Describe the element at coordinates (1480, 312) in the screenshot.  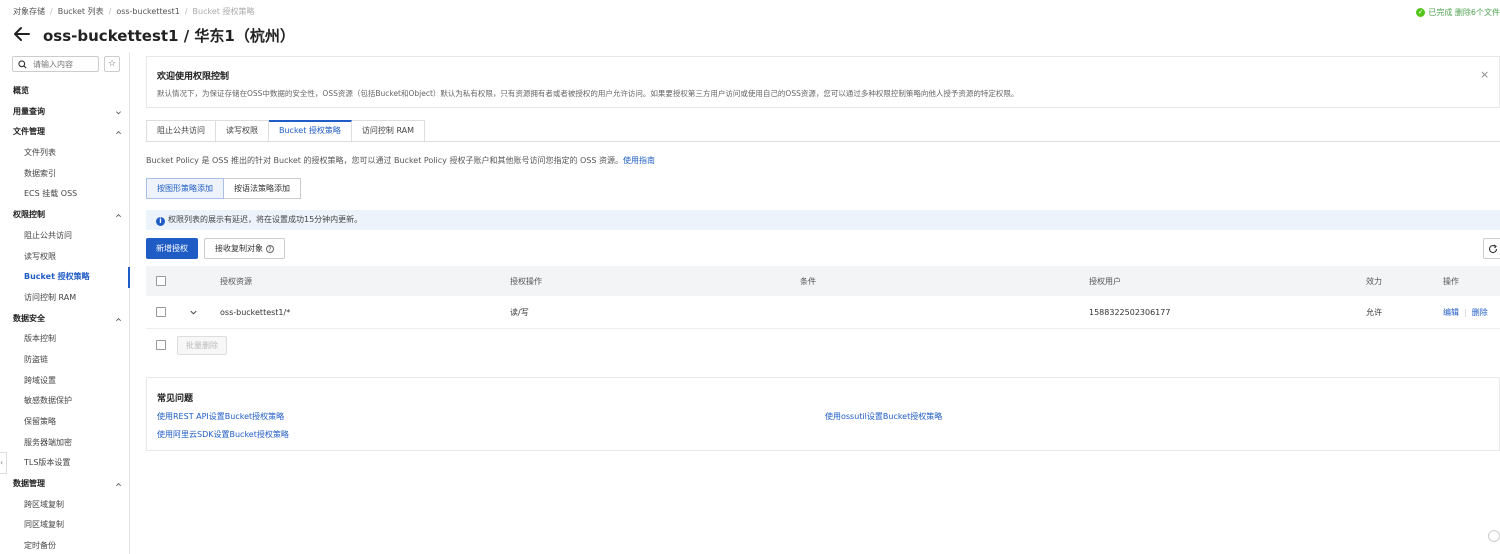
I see `delete-link: 删除` at that location.